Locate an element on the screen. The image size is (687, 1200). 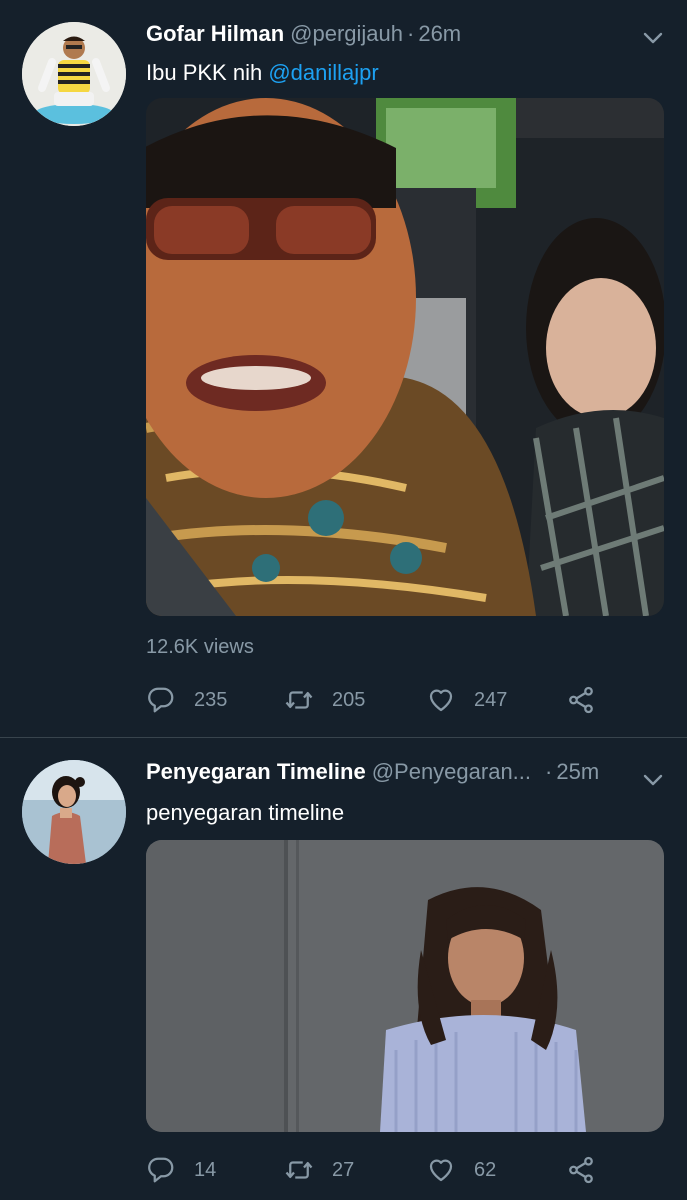
like-button: 62 is located at coordinates (461, 1170).